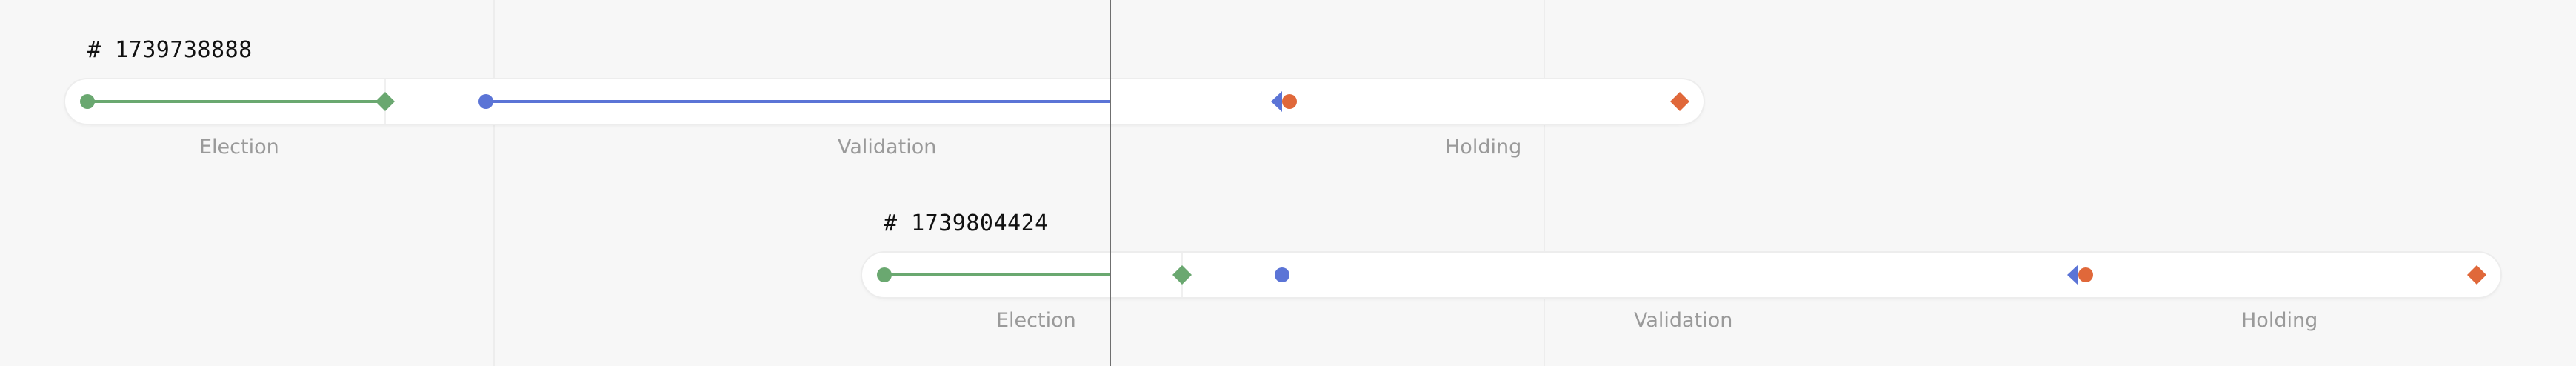  What do you see at coordinates (1110, 183) in the screenshot?
I see `current-time-line` at bounding box center [1110, 183].